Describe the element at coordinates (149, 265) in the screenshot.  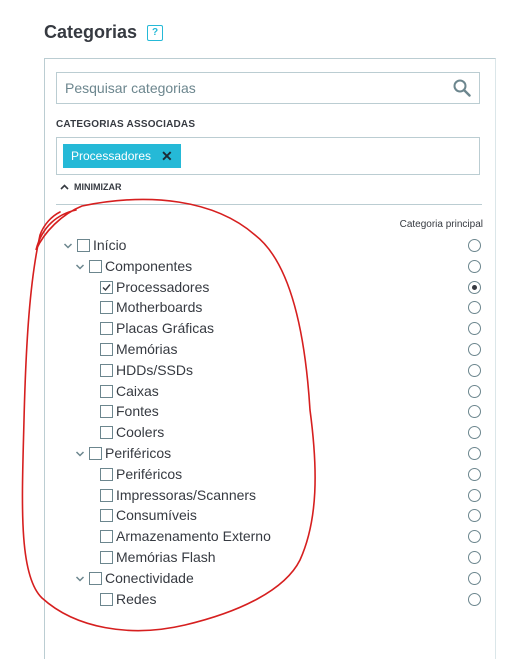
I see `category-label: Componentes` at that location.